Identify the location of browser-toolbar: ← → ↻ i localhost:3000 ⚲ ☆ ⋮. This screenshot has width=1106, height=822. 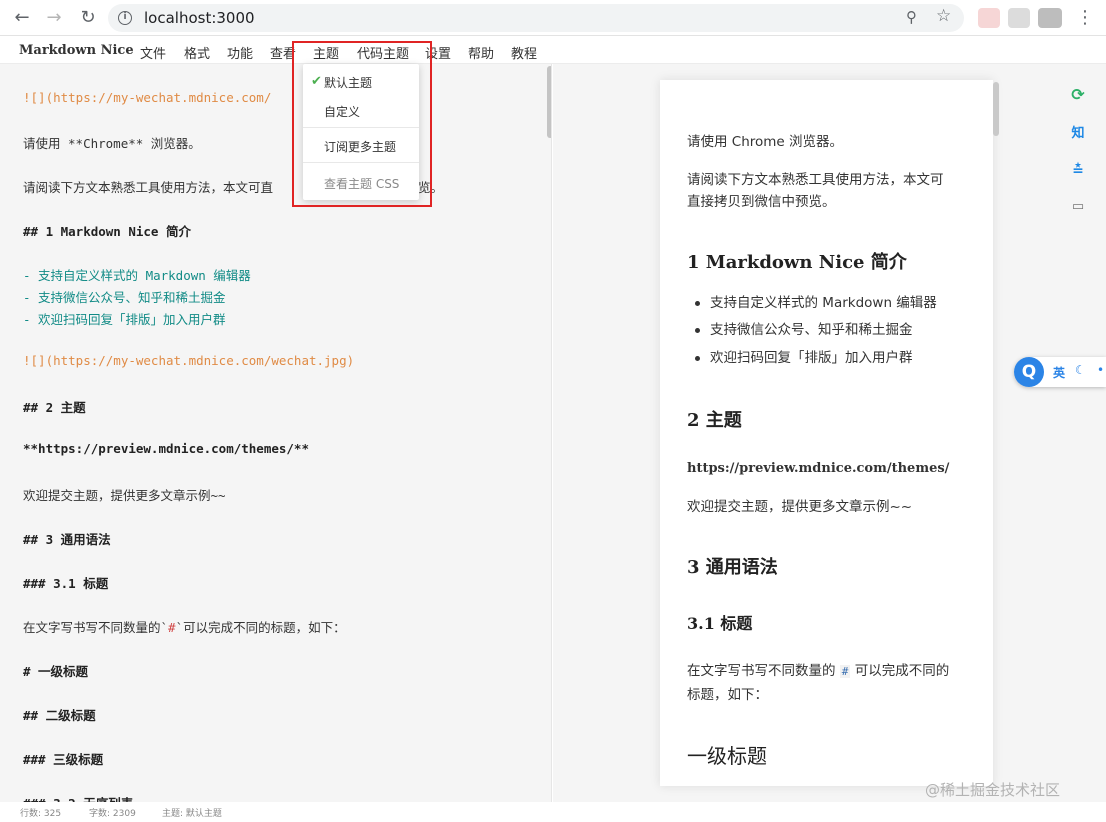
(553, 18).